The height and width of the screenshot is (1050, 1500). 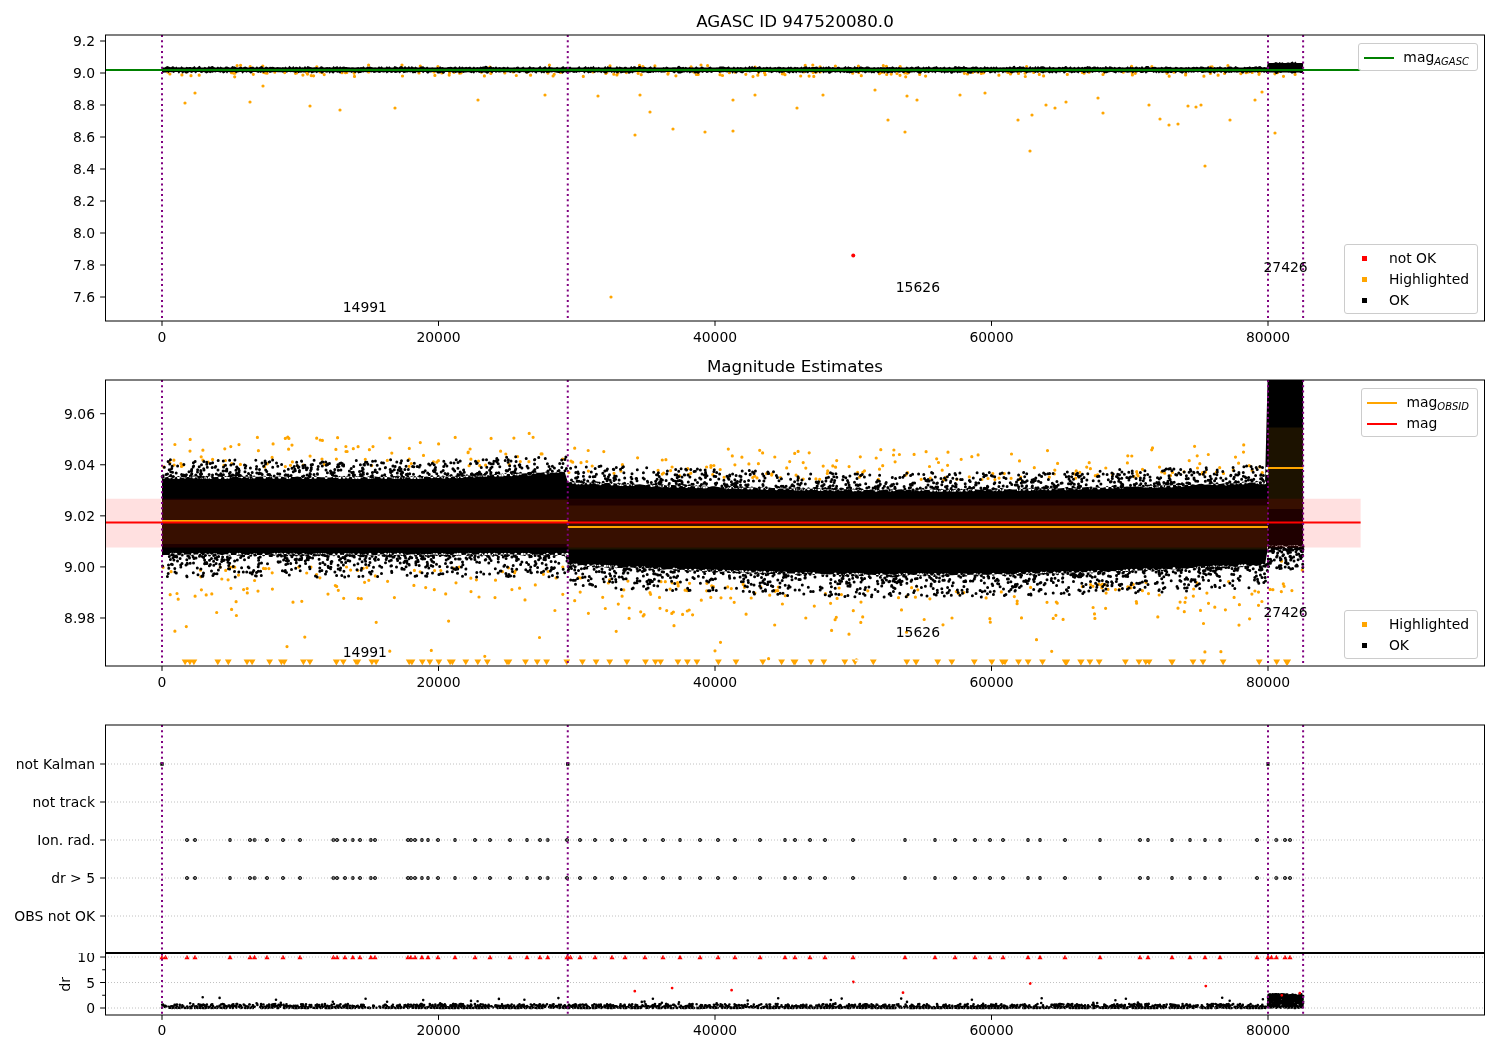 What do you see at coordinates (79, 464) in the screenshot?
I see `y-tick-label: 9.04` at bounding box center [79, 464].